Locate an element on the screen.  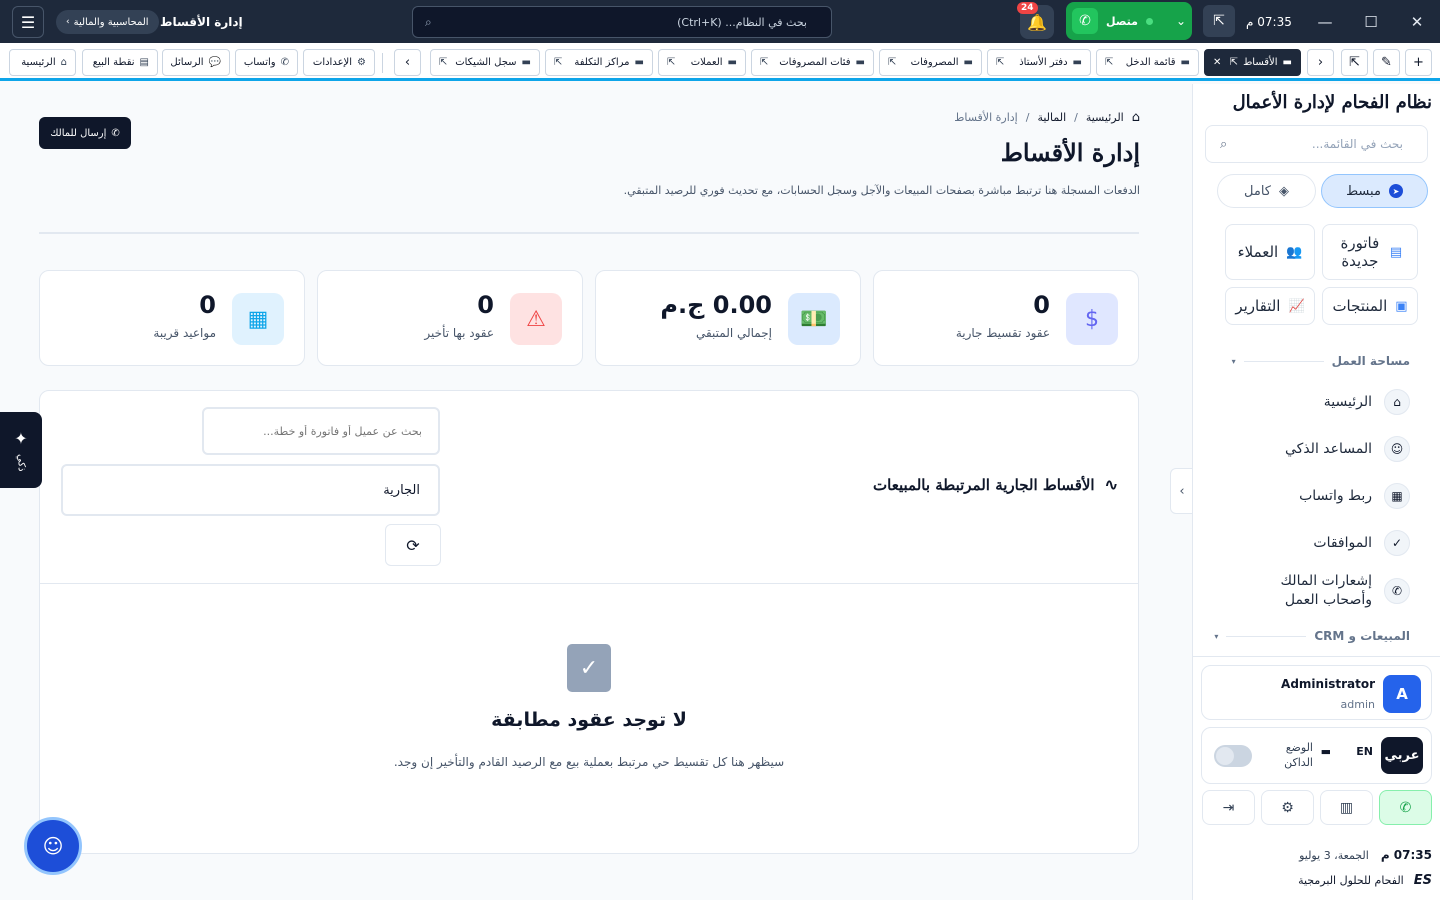
chevron-down-icon: ▾ is located at coordinates (1233, 361).